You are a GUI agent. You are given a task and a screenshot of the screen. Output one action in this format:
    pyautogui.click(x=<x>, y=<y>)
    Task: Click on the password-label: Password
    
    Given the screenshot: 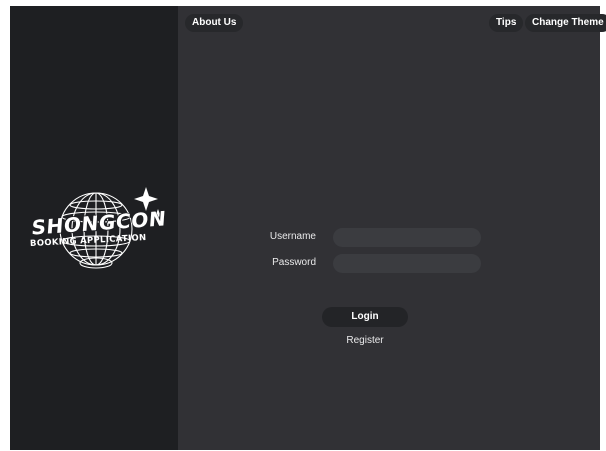 What is the action you would take?
    pyautogui.click(x=294, y=262)
    